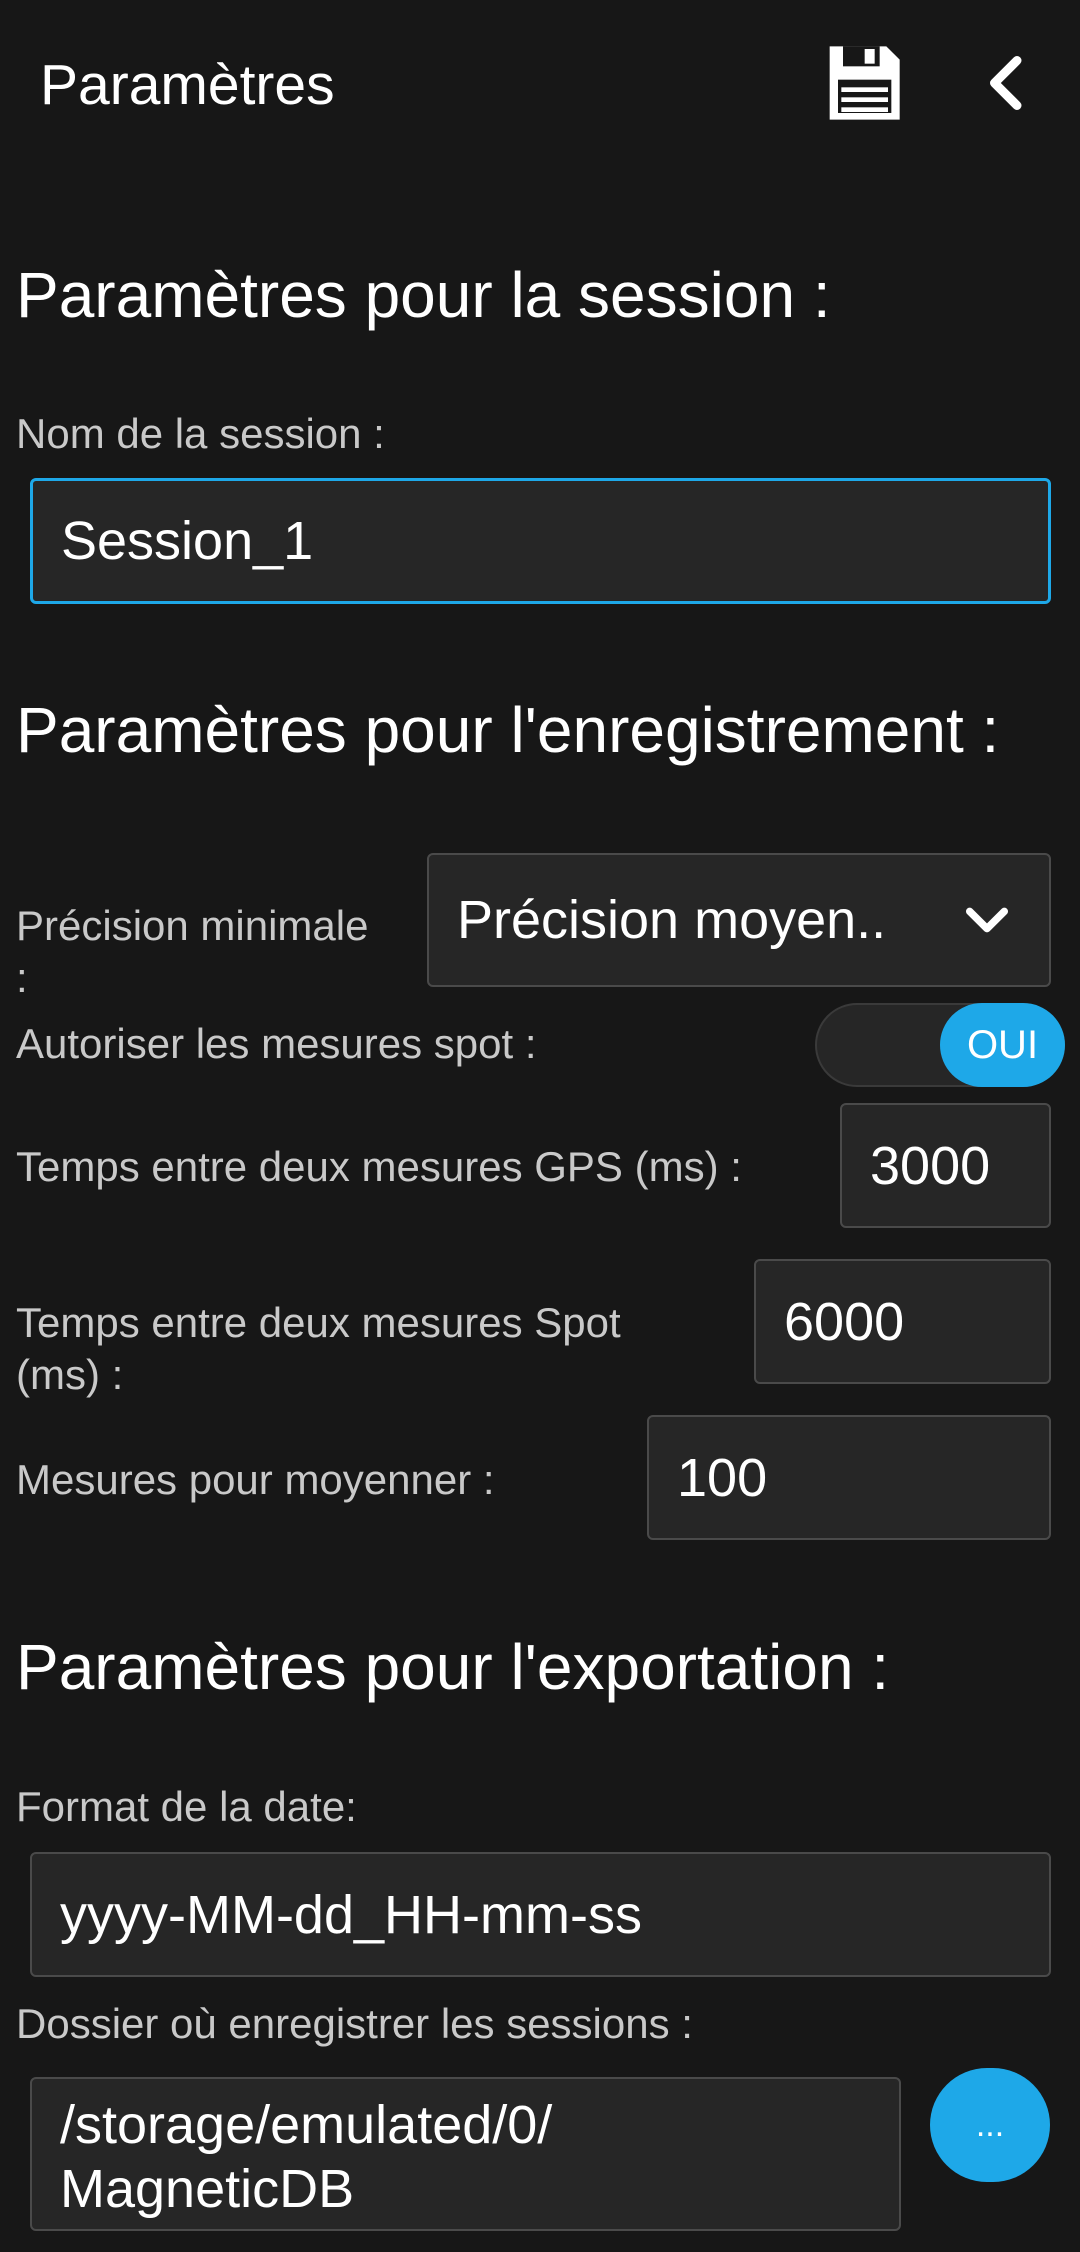 This screenshot has width=1080, height=2252. Describe the element at coordinates (1002, 1045) in the screenshot. I see `spot-toggle-knob: OUI` at that location.